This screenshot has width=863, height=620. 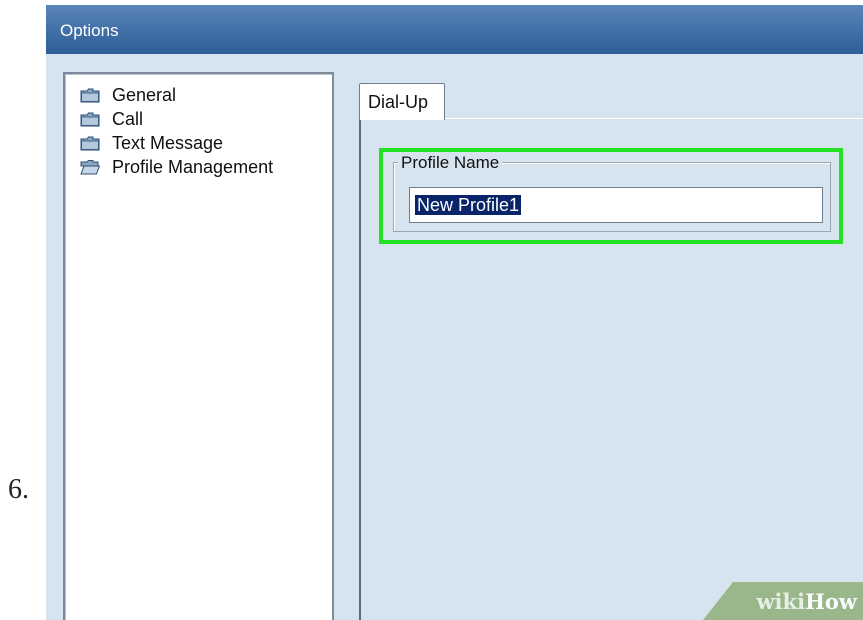 What do you see at coordinates (450, 163) in the screenshot?
I see `profile-name-label: Profile Name` at bounding box center [450, 163].